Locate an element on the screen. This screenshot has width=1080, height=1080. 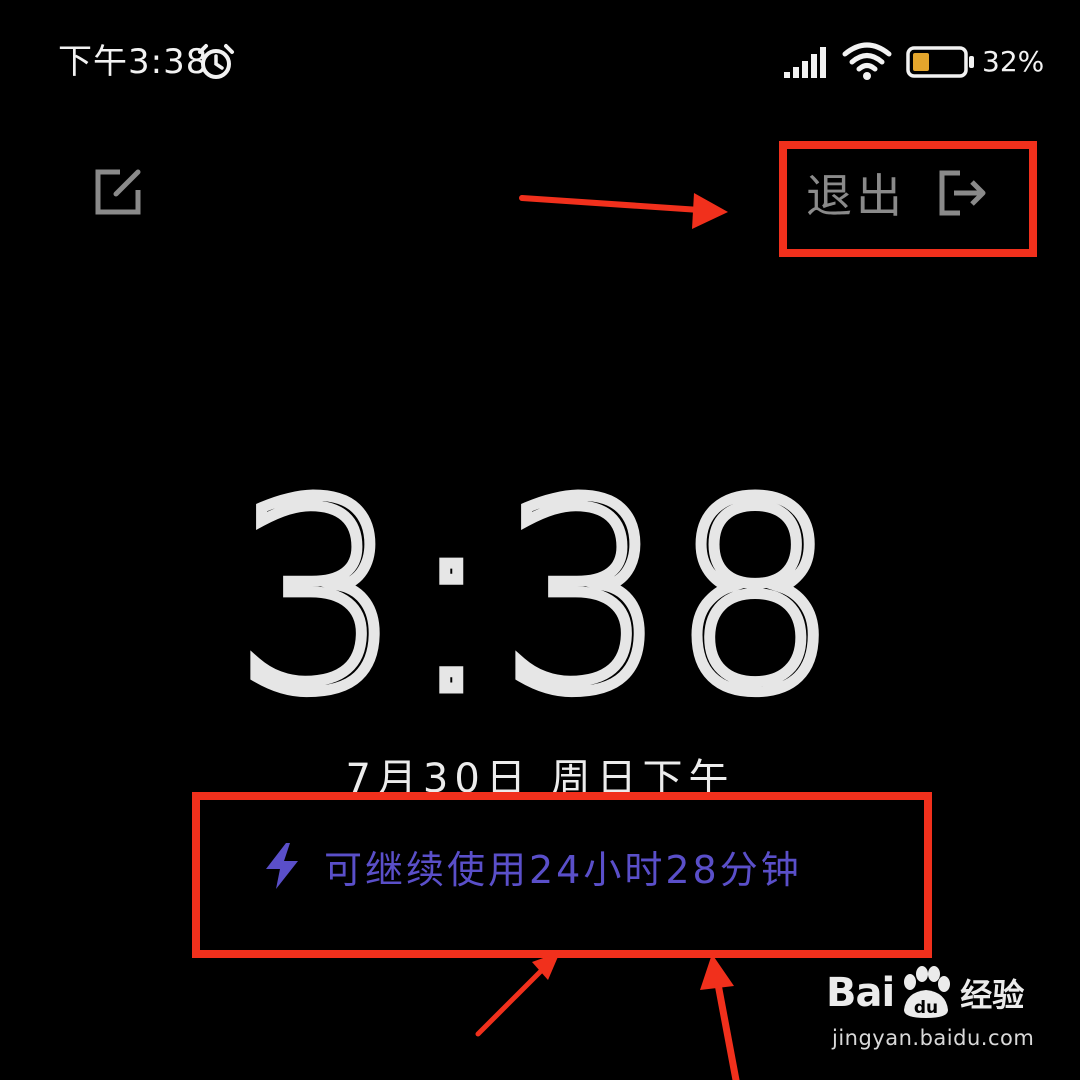
clock-time: 3:38 is located at coordinates (540, 603).